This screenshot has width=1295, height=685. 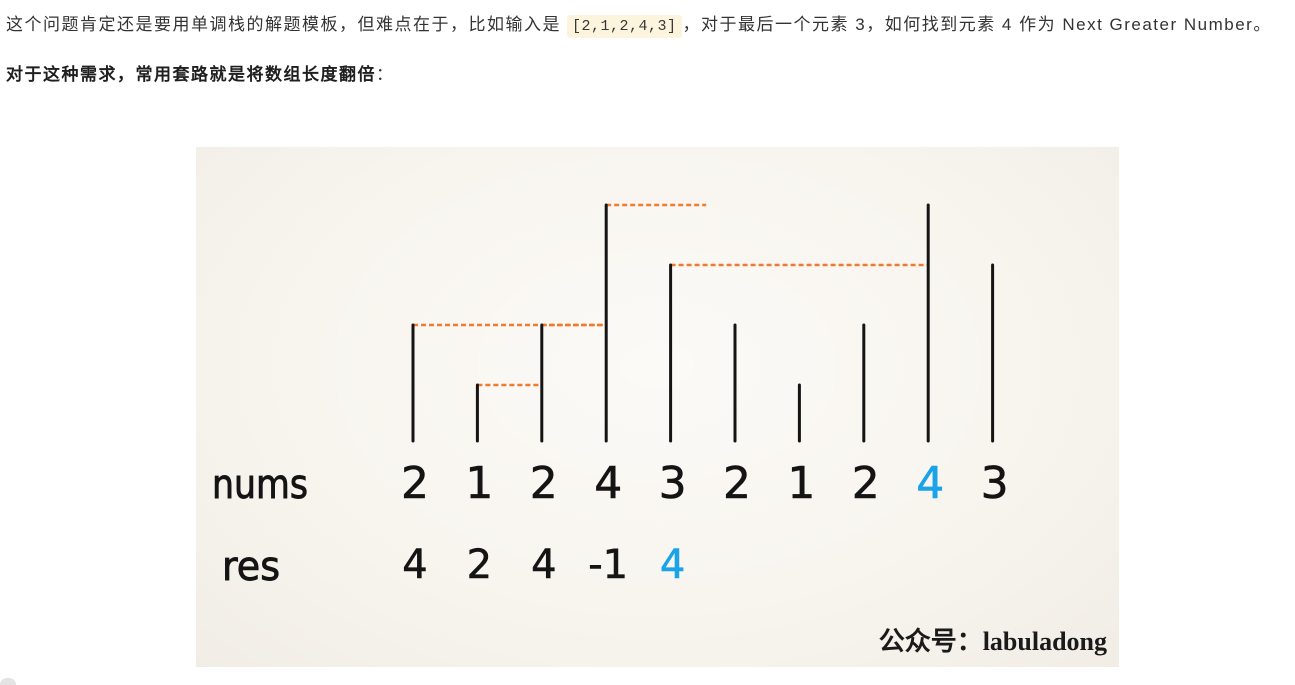 I want to click on paragraph-double-array-trick: 对于这种需求，常用套路就是将数组长度翻倍：, so click(x=200, y=75).